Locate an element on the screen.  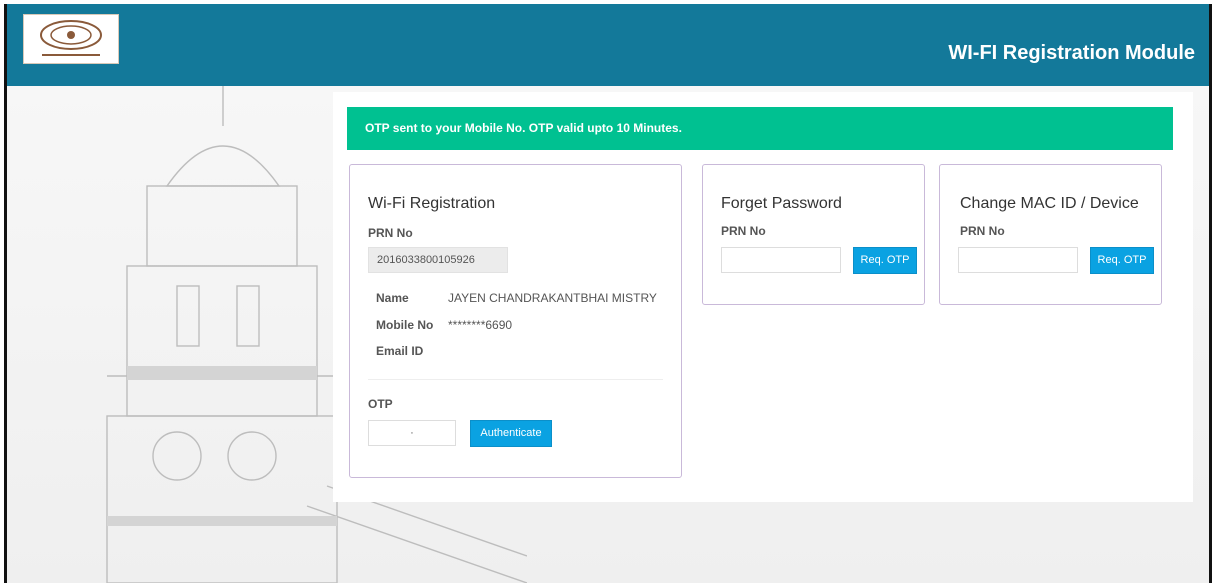
university-logo is located at coordinates (71, 39).